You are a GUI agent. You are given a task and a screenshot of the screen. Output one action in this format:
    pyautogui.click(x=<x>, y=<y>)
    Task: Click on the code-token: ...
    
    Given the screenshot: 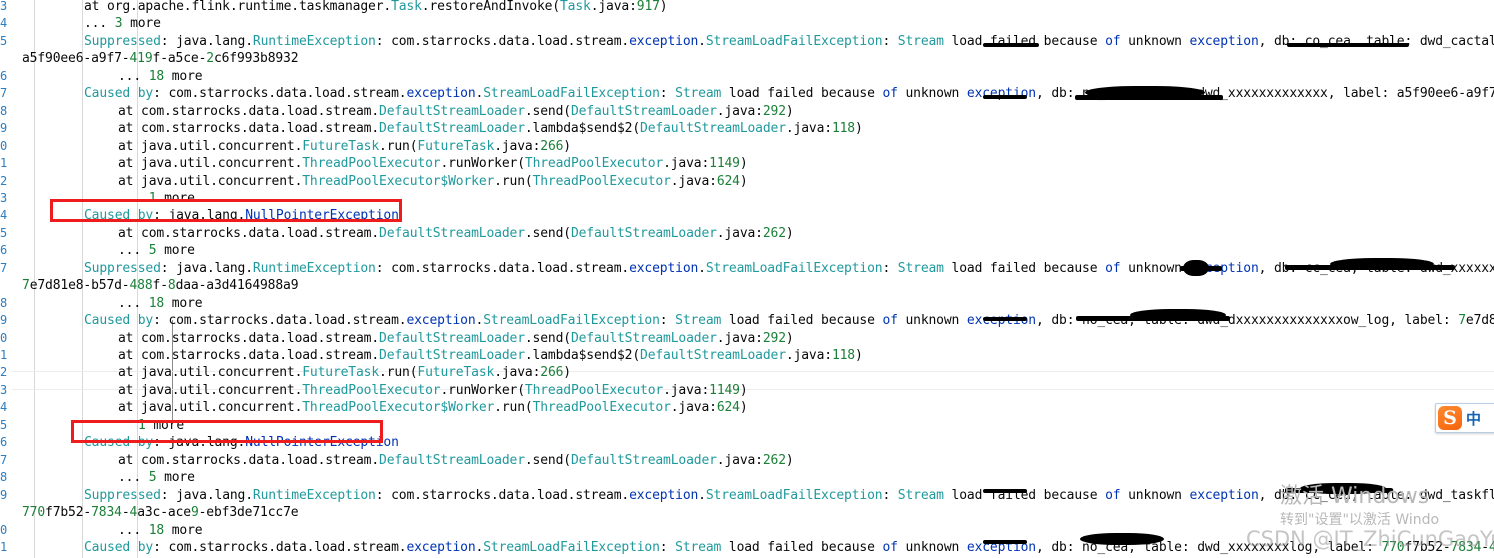 What is the action you would take?
    pyautogui.click(x=133, y=530)
    